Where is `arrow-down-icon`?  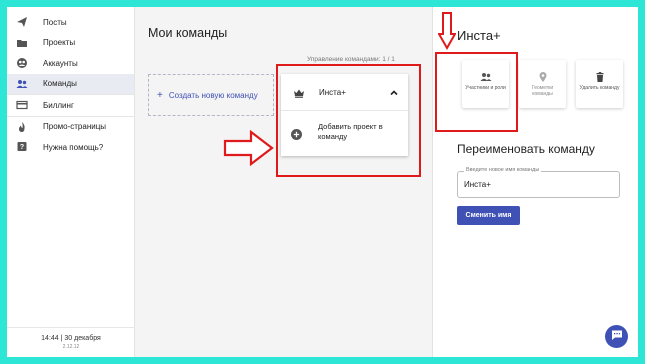 arrow-down-icon is located at coordinates (447, 31).